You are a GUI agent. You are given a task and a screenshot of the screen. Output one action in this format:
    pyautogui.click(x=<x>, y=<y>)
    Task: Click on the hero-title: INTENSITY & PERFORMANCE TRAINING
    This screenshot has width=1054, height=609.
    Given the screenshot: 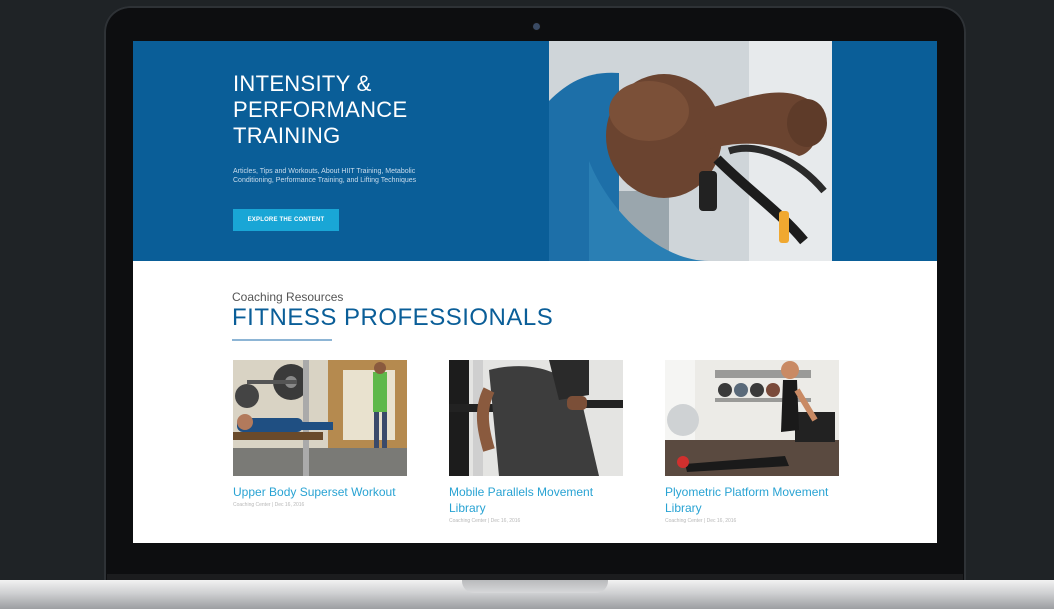 What is the action you would take?
    pyautogui.click(x=363, y=110)
    